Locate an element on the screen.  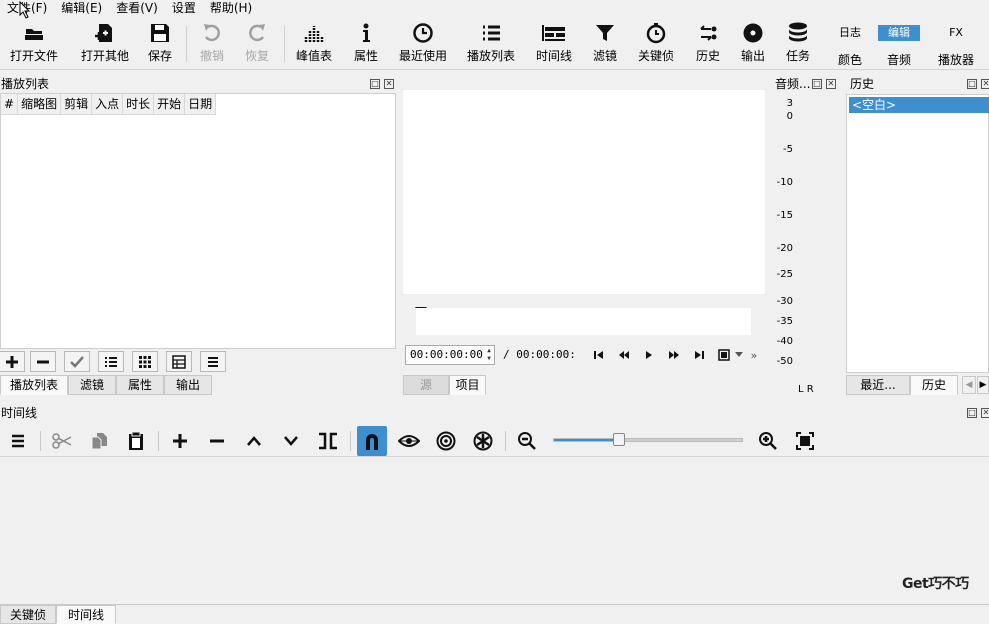
scissors-icon is located at coordinates (62, 441).